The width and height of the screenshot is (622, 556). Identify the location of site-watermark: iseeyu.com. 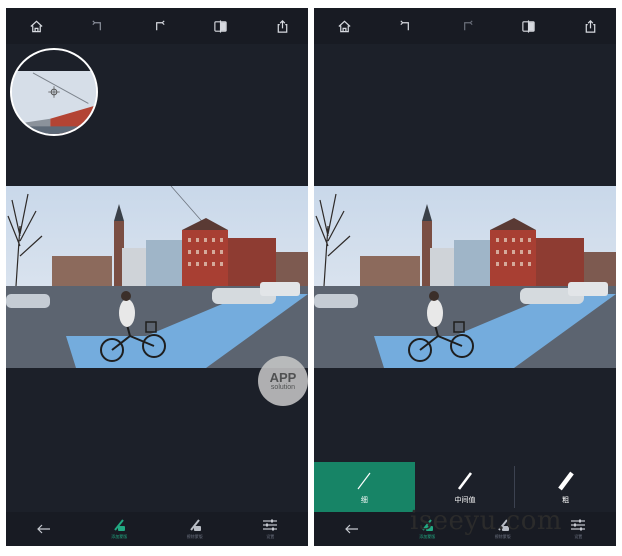
(486, 521).